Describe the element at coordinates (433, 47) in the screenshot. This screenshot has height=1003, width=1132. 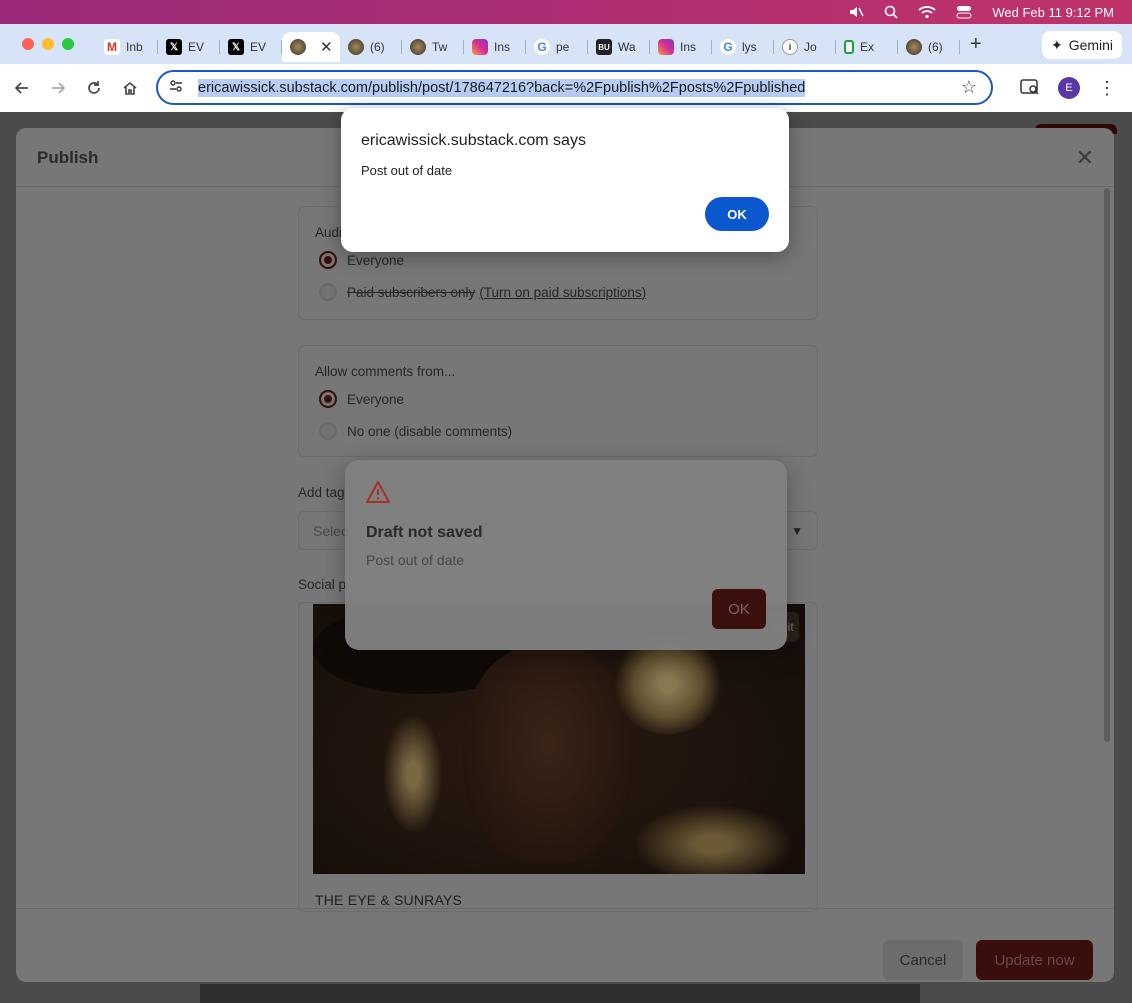
I see `browser-tab: Tw` at that location.